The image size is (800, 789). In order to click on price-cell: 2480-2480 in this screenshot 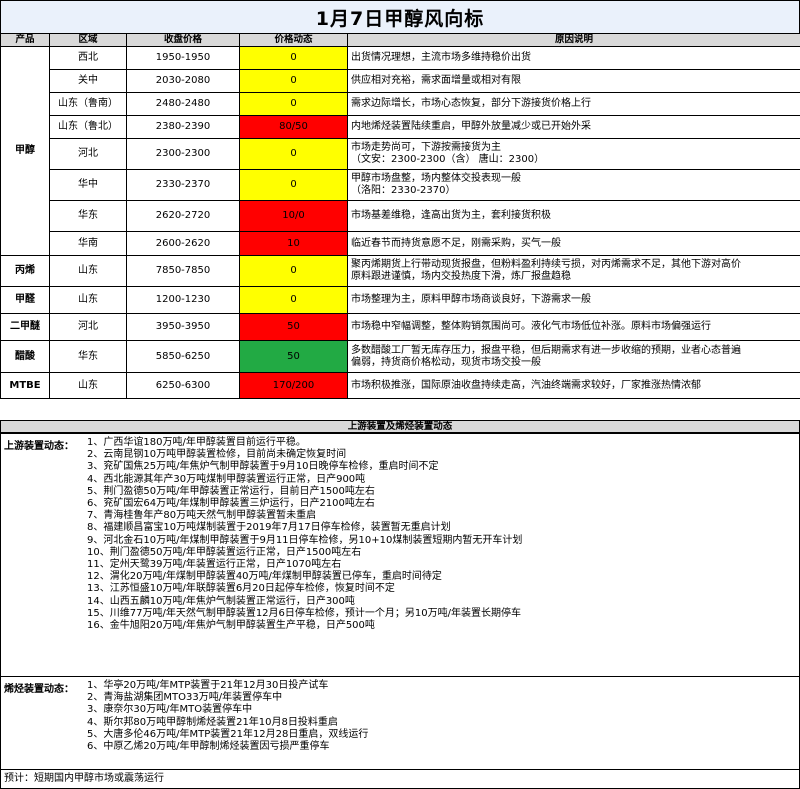, I will do `click(183, 104)`.